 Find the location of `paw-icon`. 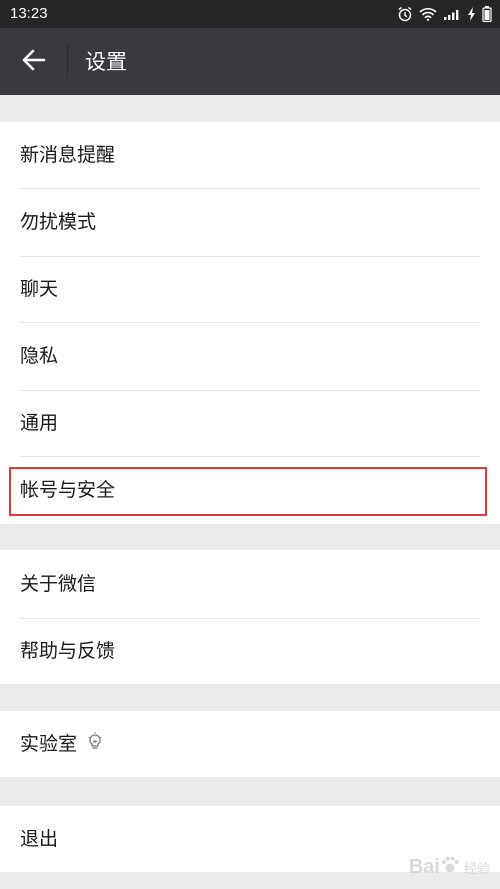

paw-icon is located at coordinates (450, 867).